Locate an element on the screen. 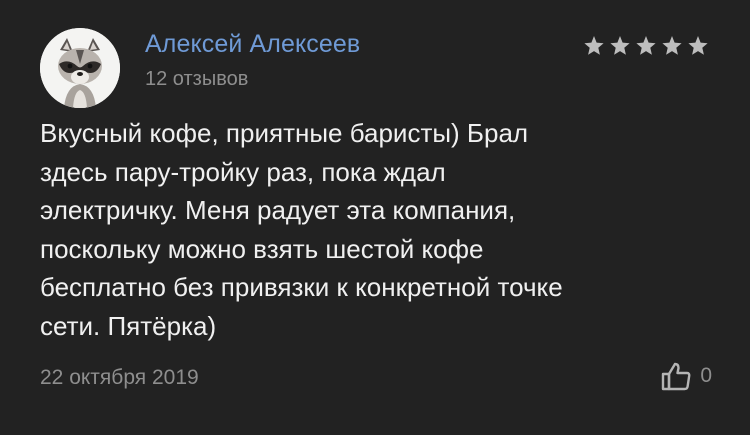 The image size is (750, 435). thumbs-up-icon is located at coordinates (676, 376).